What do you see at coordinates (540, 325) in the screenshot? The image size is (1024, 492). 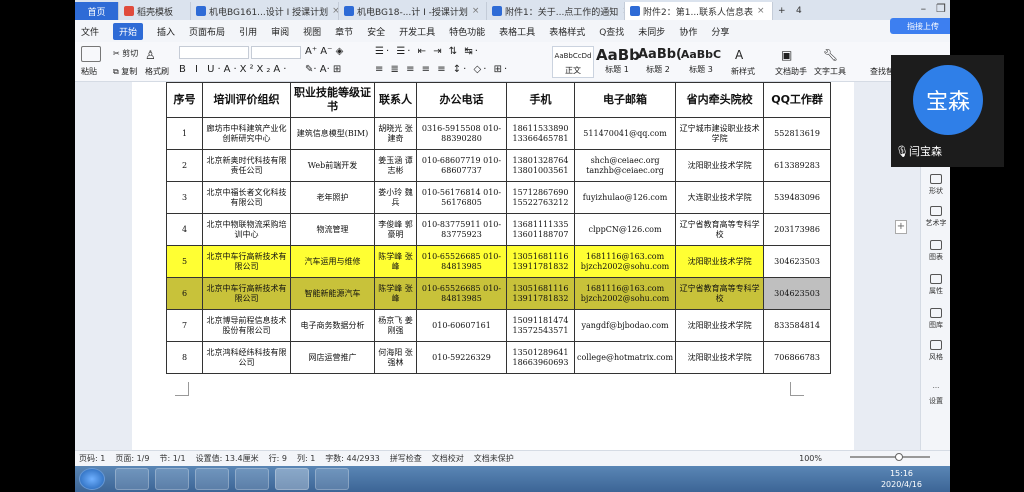 I see `cell-mobile: 15091181474 13572543571` at bounding box center [540, 325].